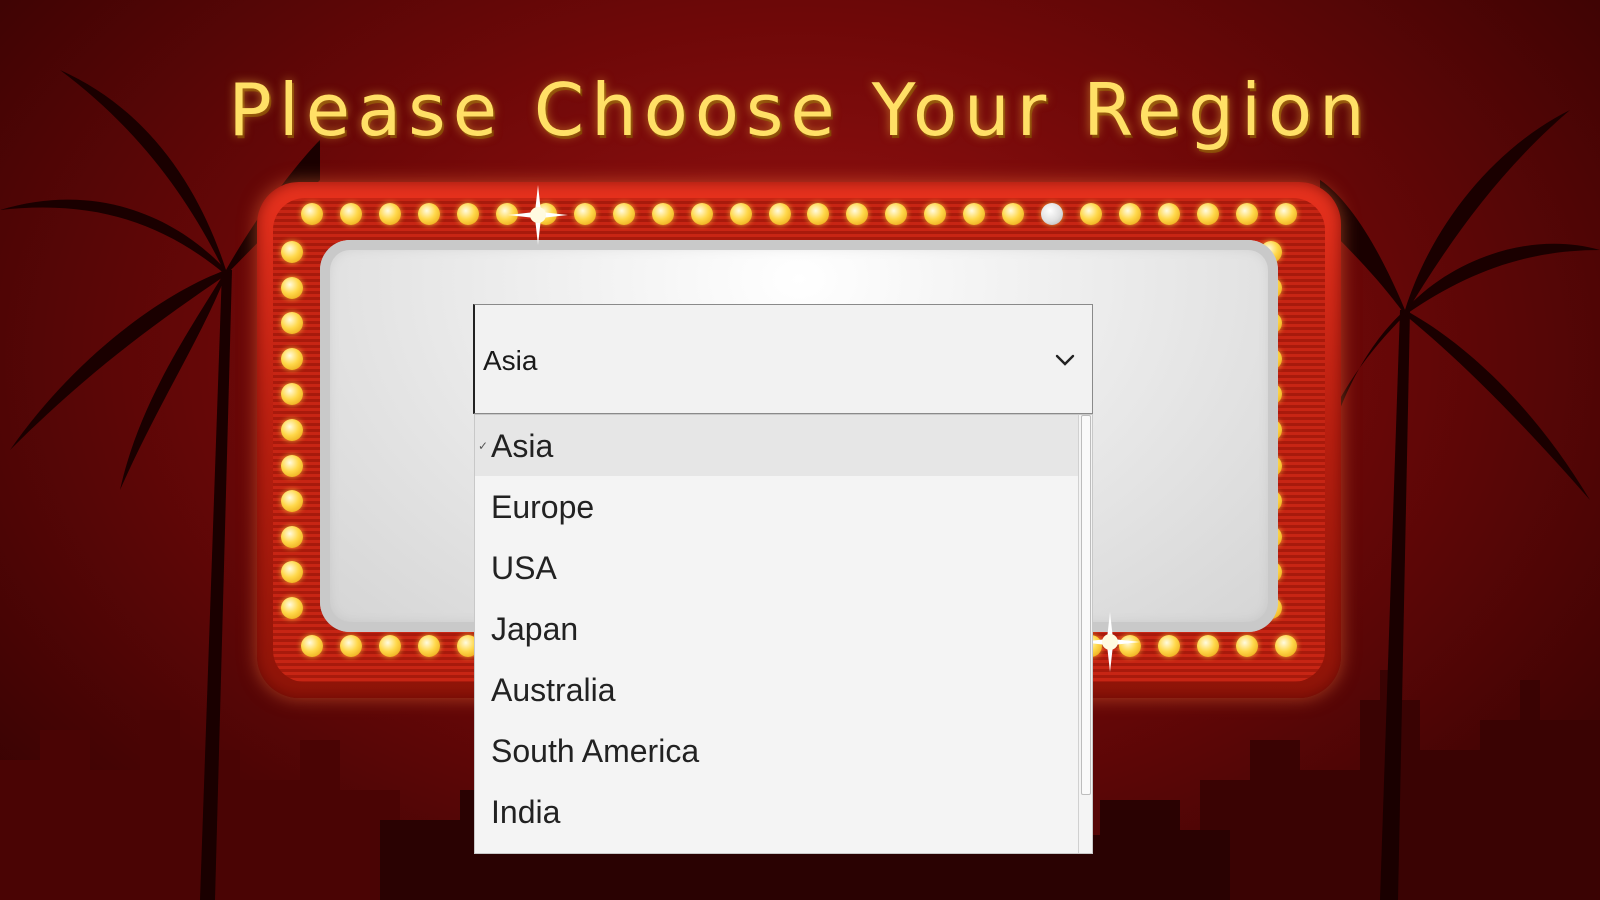 Image resolution: width=1600 pixels, height=900 pixels. Describe the element at coordinates (777, 567) in the screenshot. I see `region-option: USA` at that location.